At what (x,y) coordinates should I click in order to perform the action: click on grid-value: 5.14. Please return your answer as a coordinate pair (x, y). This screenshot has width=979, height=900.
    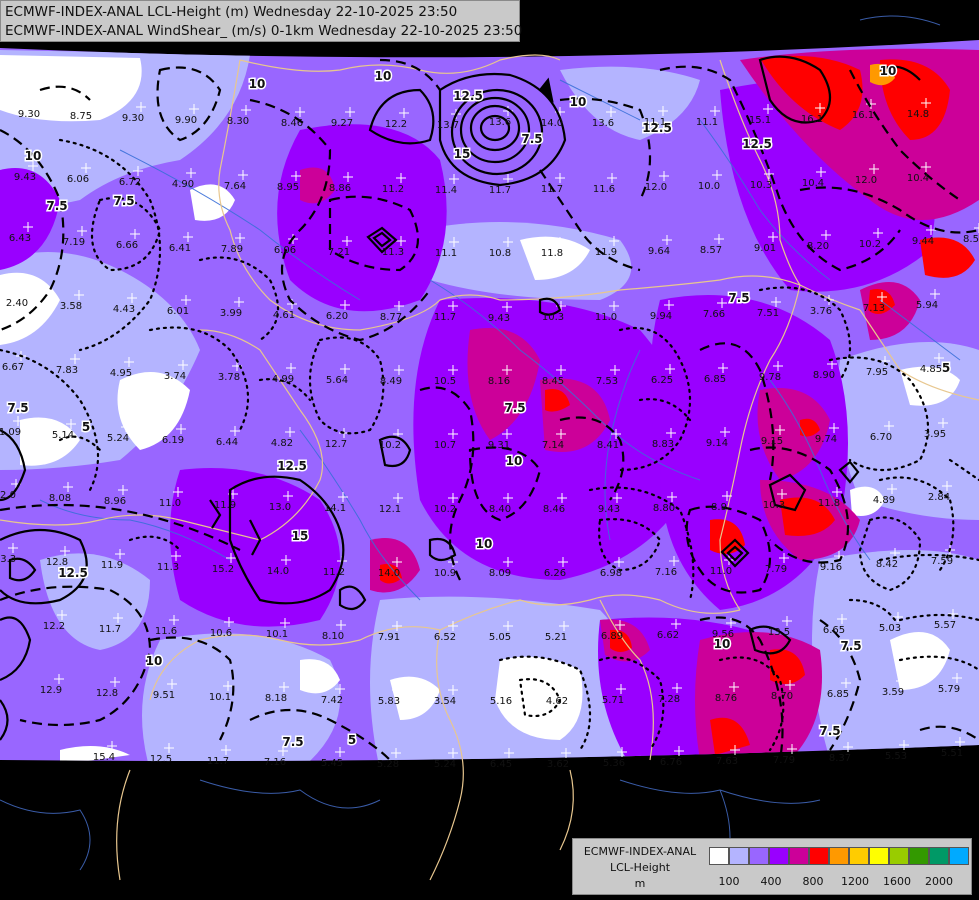
    Looking at the image, I should click on (63, 435).